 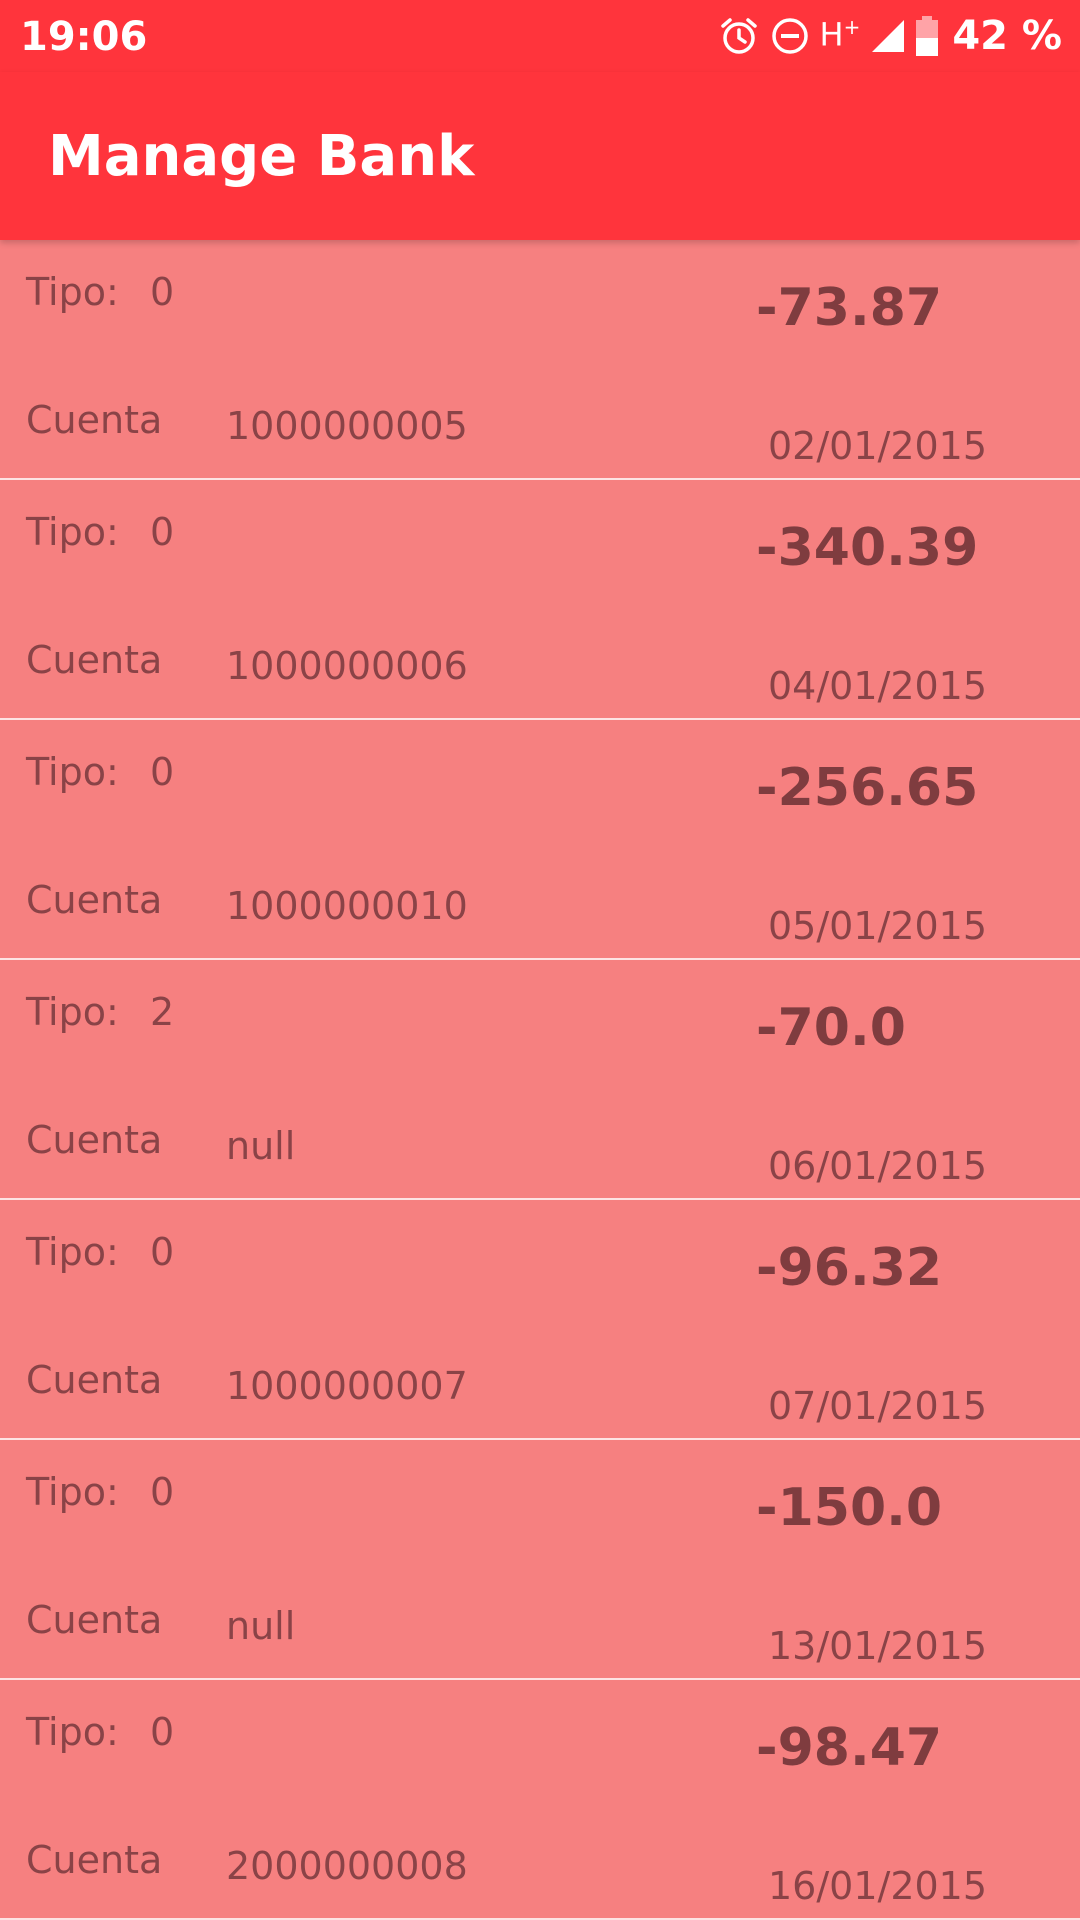 What do you see at coordinates (878, 686) in the screenshot?
I see `transaction-date: 04/01/2015` at bounding box center [878, 686].